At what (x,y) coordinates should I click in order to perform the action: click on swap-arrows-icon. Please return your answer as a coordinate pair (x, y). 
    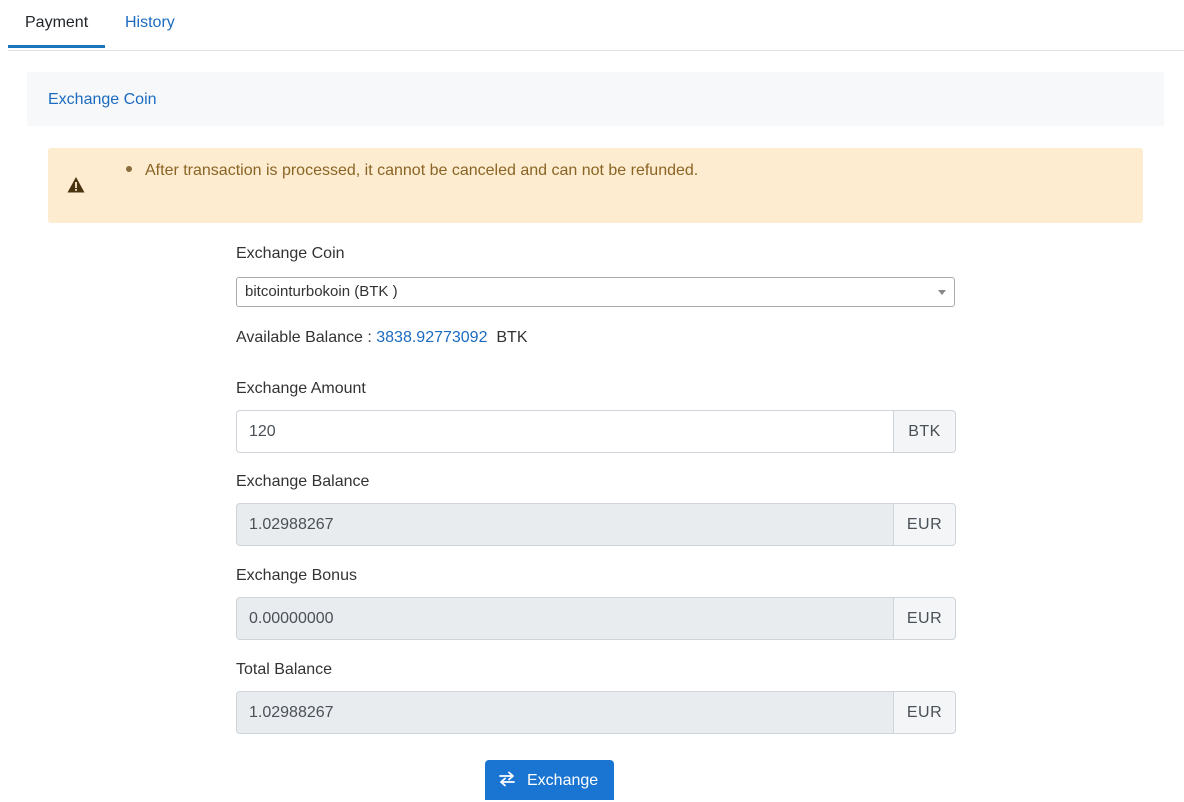
    Looking at the image, I should click on (507, 779).